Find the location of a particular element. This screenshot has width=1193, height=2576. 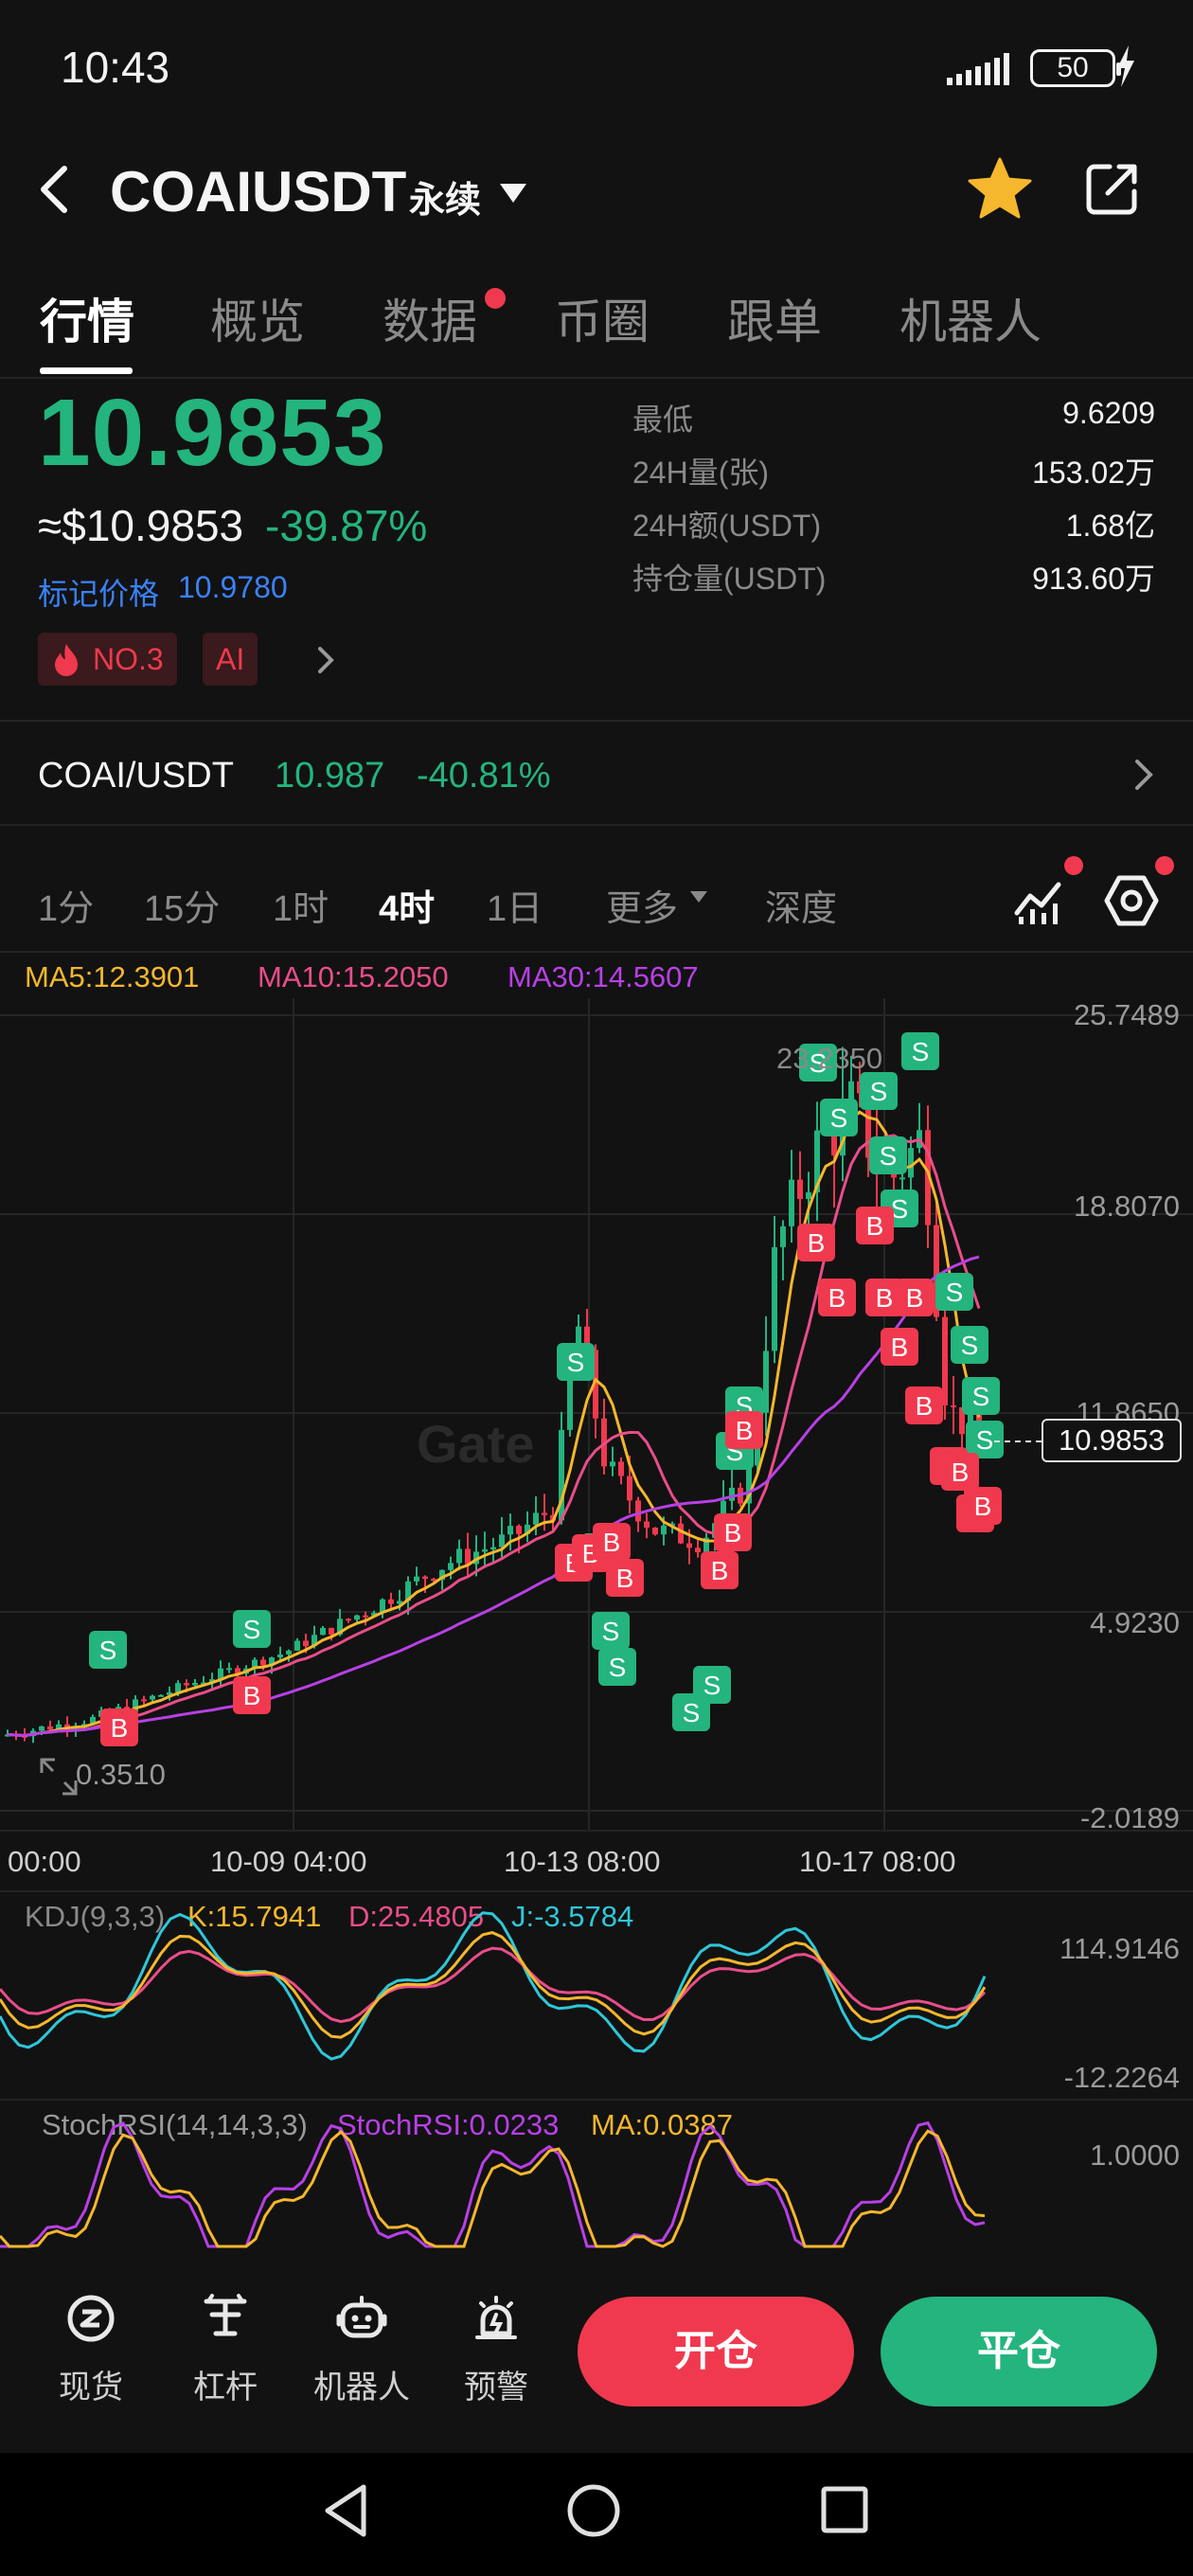

settings-icon is located at coordinates (1131, 900).